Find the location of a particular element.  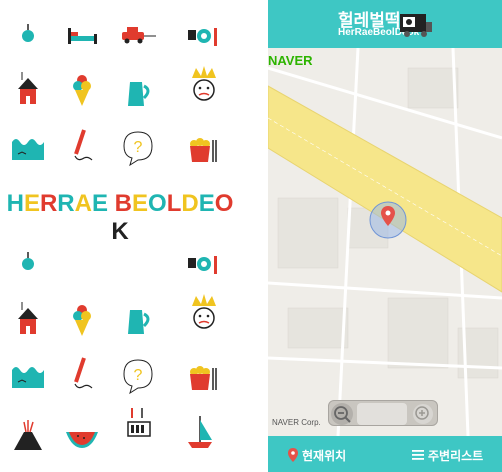

naver-logo: NAVER is located at coordinates (290, 60).